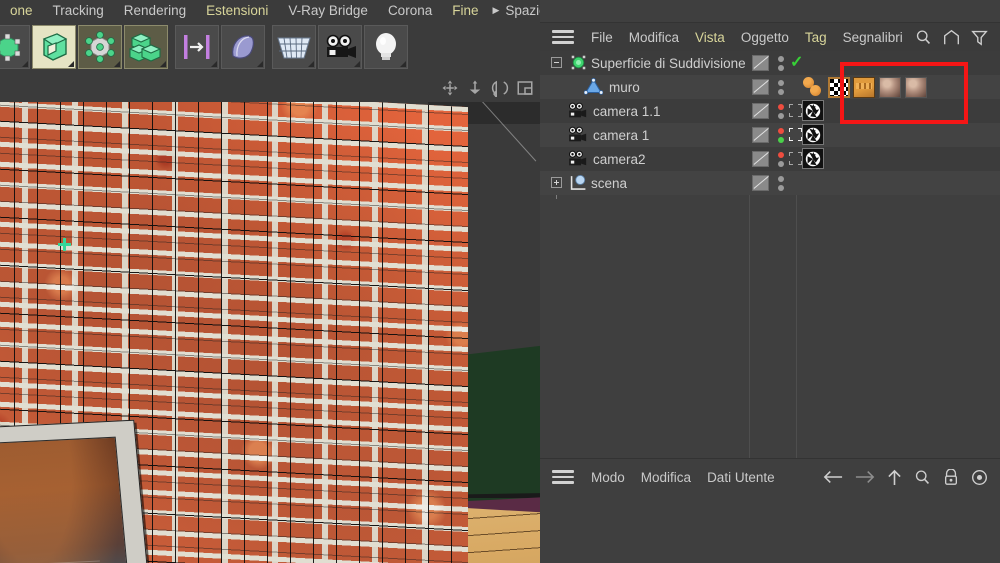  I want to click on object-label: camera 1, so click(621, 135).